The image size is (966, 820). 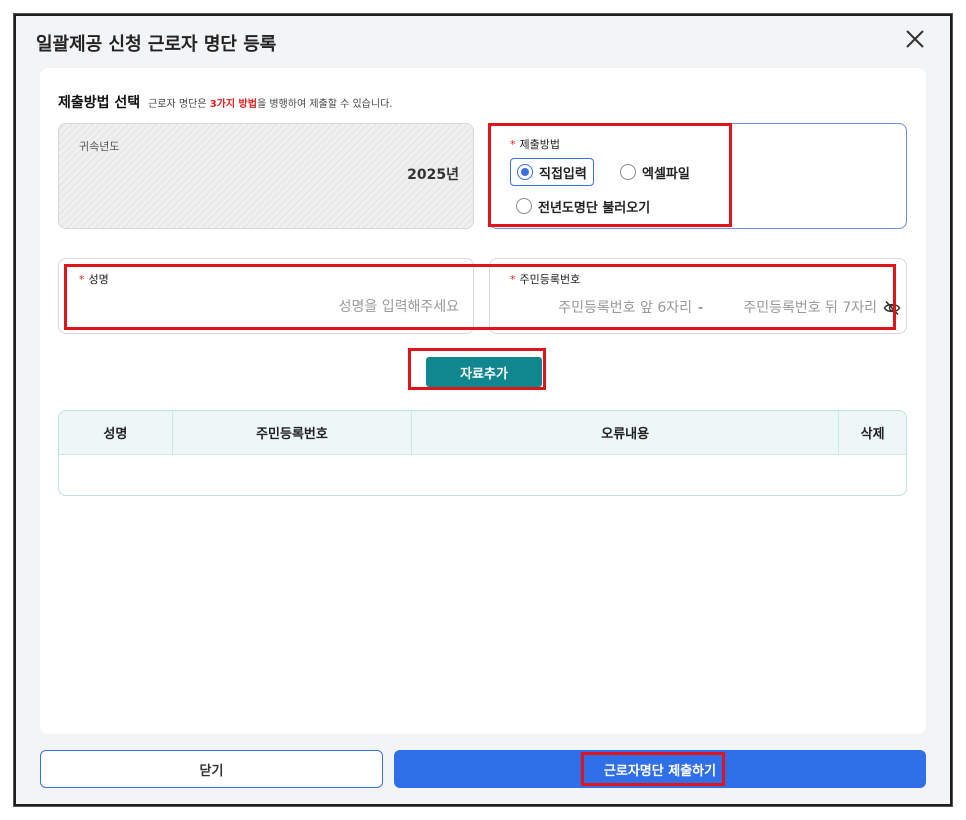 I want to click on method-label-text: 제출방법, so click(x=539, y=144).